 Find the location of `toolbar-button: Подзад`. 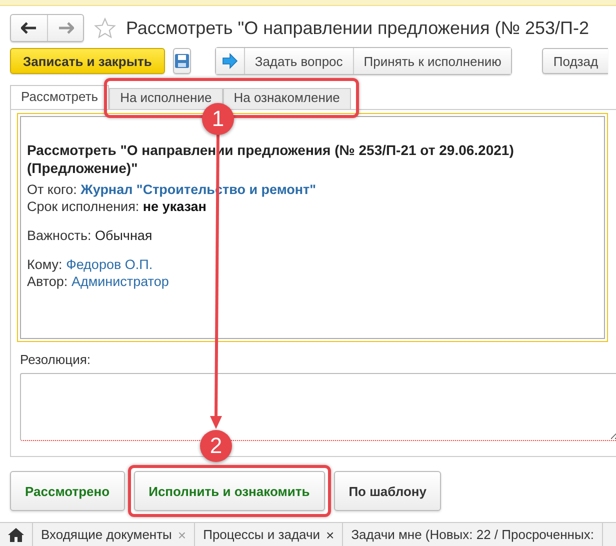

toolbar-button: Подзад is located at coordinates (575, 61).